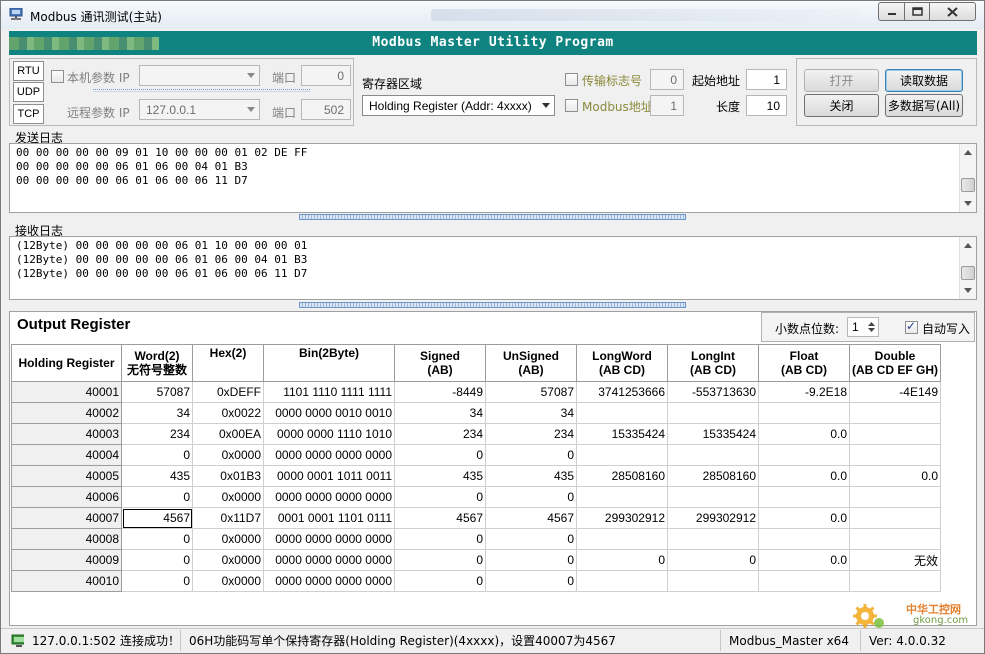 This screenshot has width=985, height=654. Describe the element at coordinates (917, 11) in the screenshot. I see `maximize-button` at that location.